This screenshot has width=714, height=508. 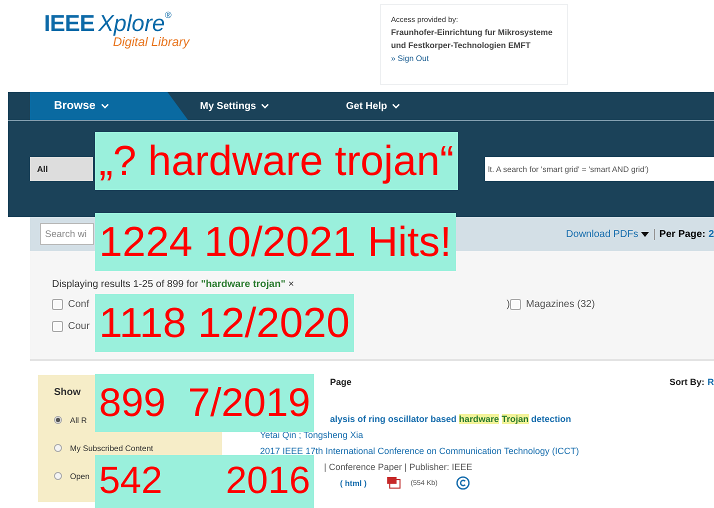 I want to click on filter-option: Cour, so click(x=71, y=326).